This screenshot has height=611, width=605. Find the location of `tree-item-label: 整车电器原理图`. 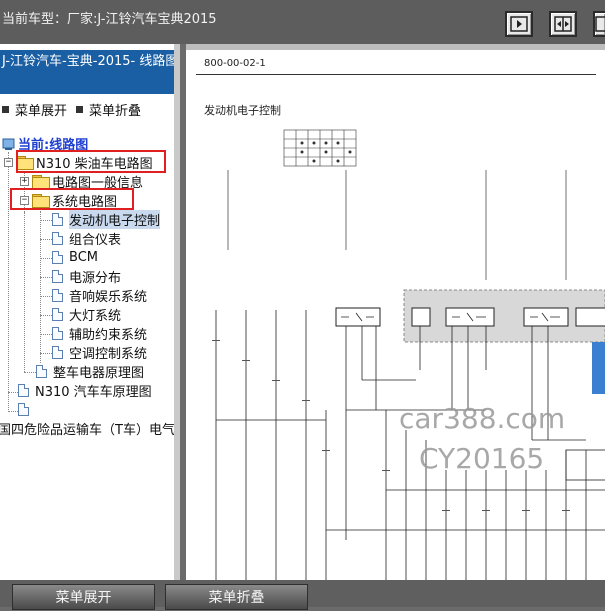

tree-item-label: 整车电器原理图 is located at coordinates (99, 373).